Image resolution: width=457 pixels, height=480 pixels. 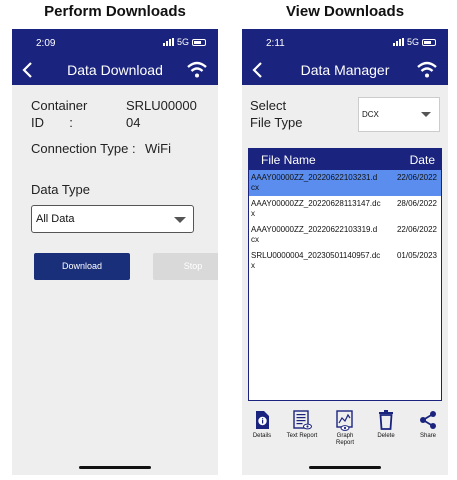 What do you see at coordinates (427, 436) in the screenshot?
I see `share-label: Share` at bounding box center [427, 436].